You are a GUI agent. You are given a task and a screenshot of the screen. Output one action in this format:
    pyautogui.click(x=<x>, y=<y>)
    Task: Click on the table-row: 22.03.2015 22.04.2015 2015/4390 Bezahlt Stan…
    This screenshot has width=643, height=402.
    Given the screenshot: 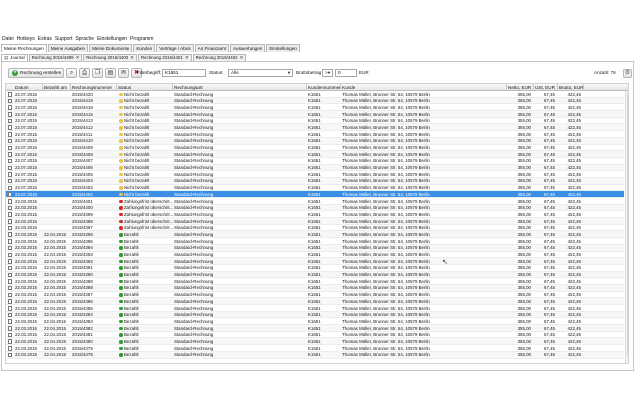 What is the action you would take?
    pyautogui.click(x=315, y=275)
    